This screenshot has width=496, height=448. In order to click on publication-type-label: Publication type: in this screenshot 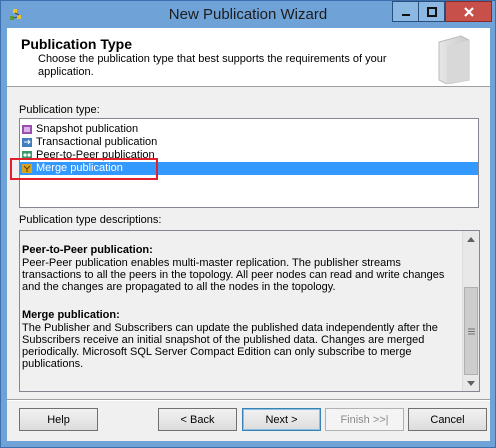, I will do `click(59, 110)`.